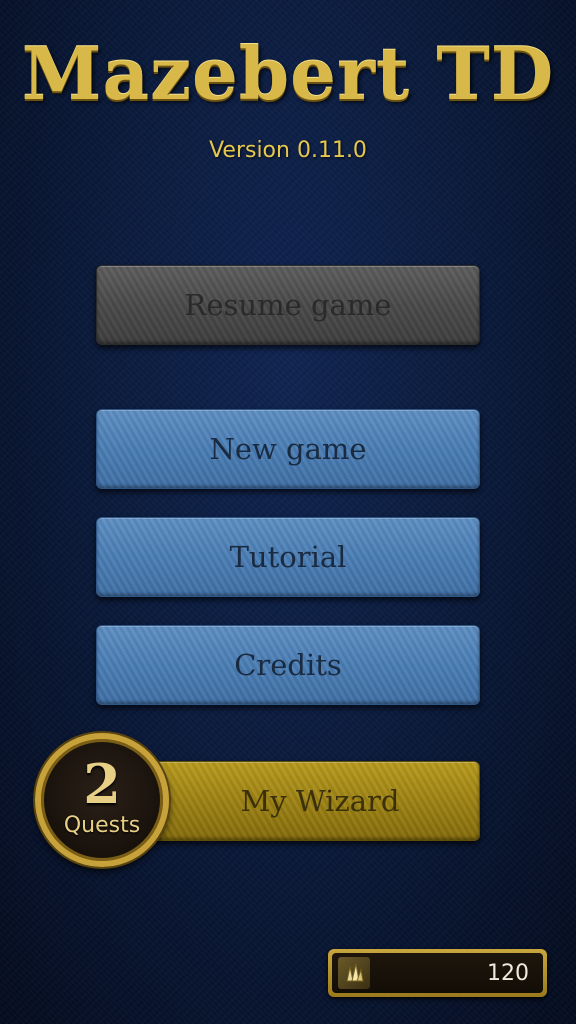  I want to click on currency-display: 120, so click(437, 973).